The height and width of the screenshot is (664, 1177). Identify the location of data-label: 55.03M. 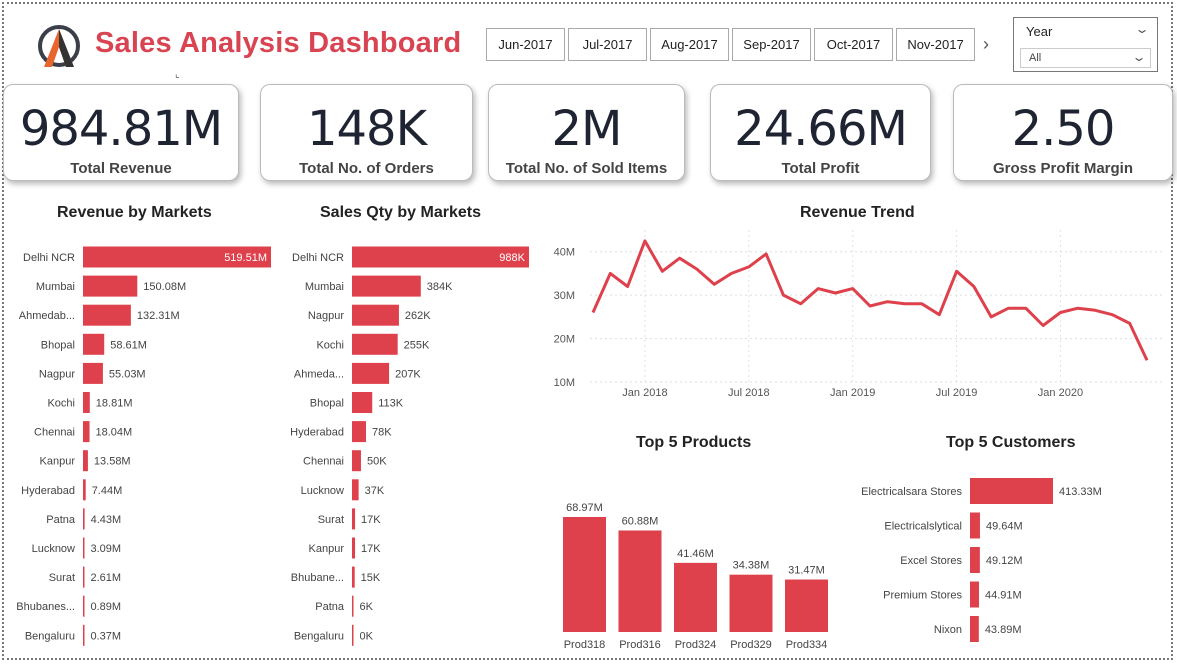
(127, 374).